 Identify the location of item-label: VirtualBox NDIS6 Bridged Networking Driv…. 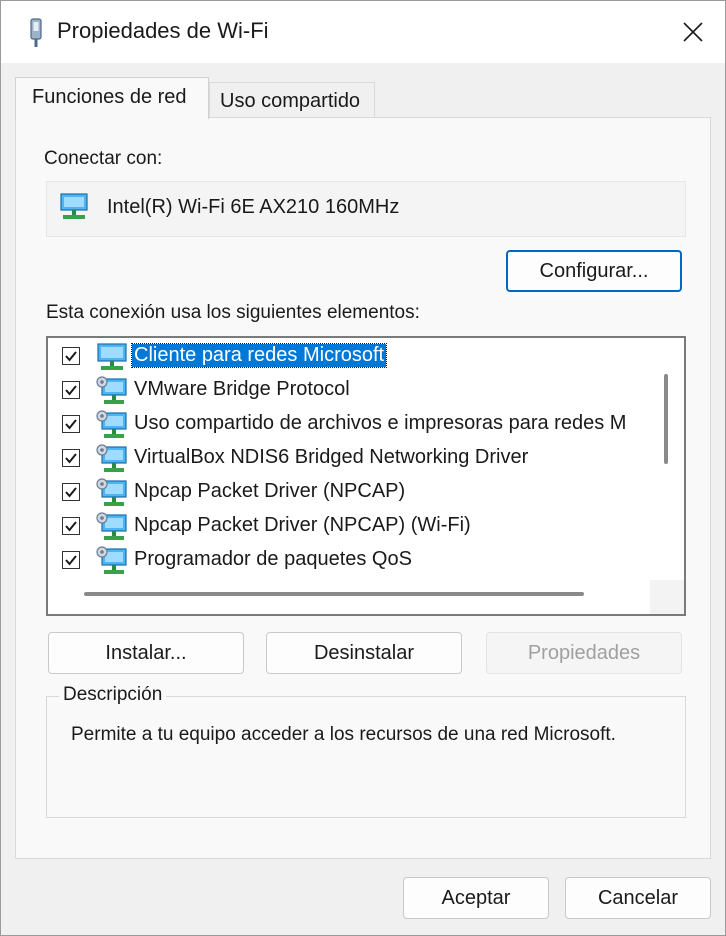
(331, 457).